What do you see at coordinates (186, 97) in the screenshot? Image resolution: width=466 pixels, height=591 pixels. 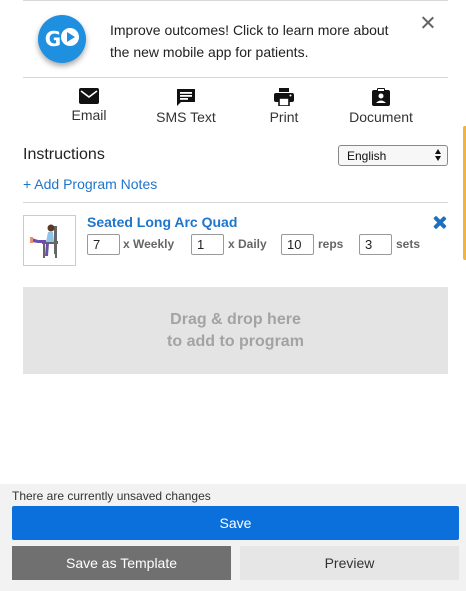 I see `sms-icon` at bounding box center [186, 97].